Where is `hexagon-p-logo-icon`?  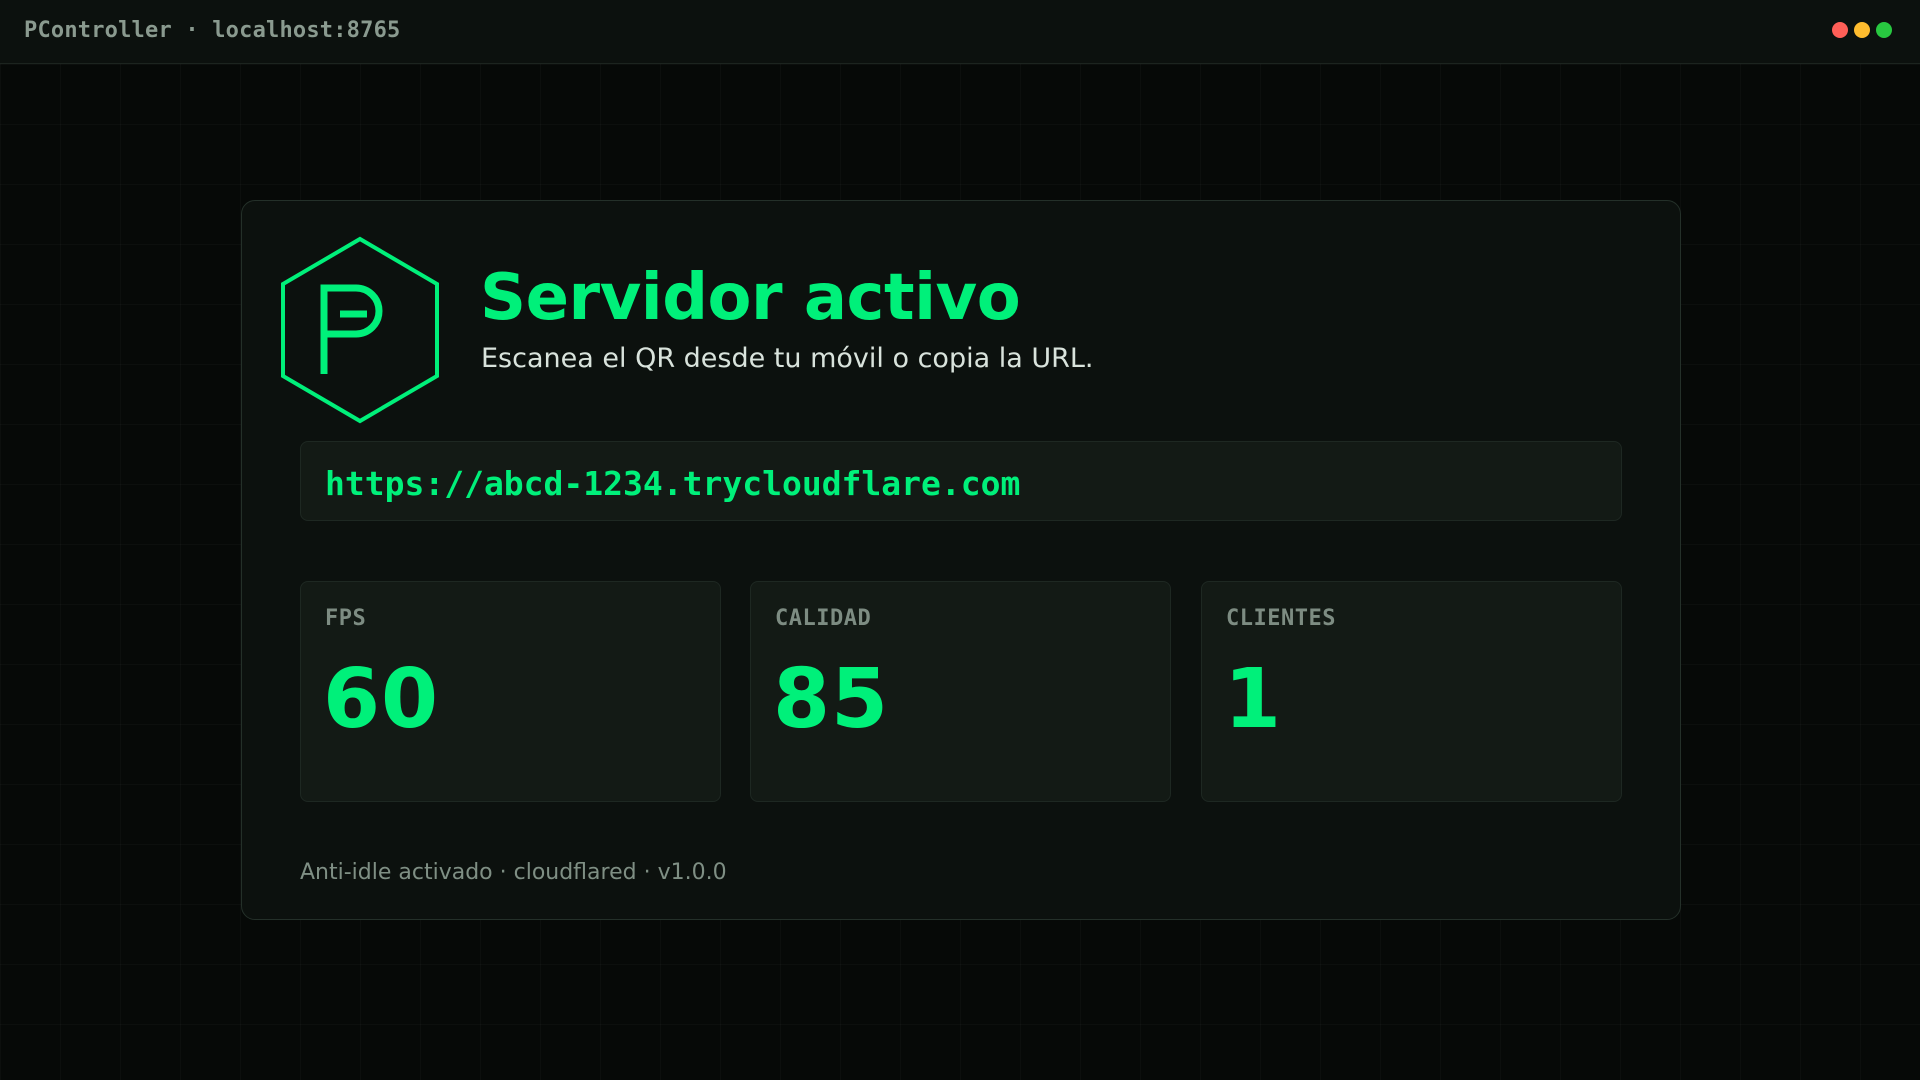 hexagon-p-logo-icon is located at coordinates (360, 330).